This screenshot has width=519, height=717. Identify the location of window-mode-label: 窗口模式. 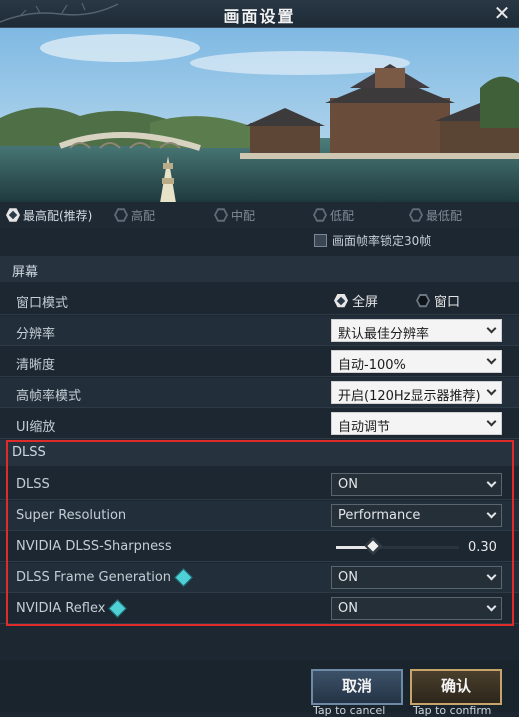
(42, 303).